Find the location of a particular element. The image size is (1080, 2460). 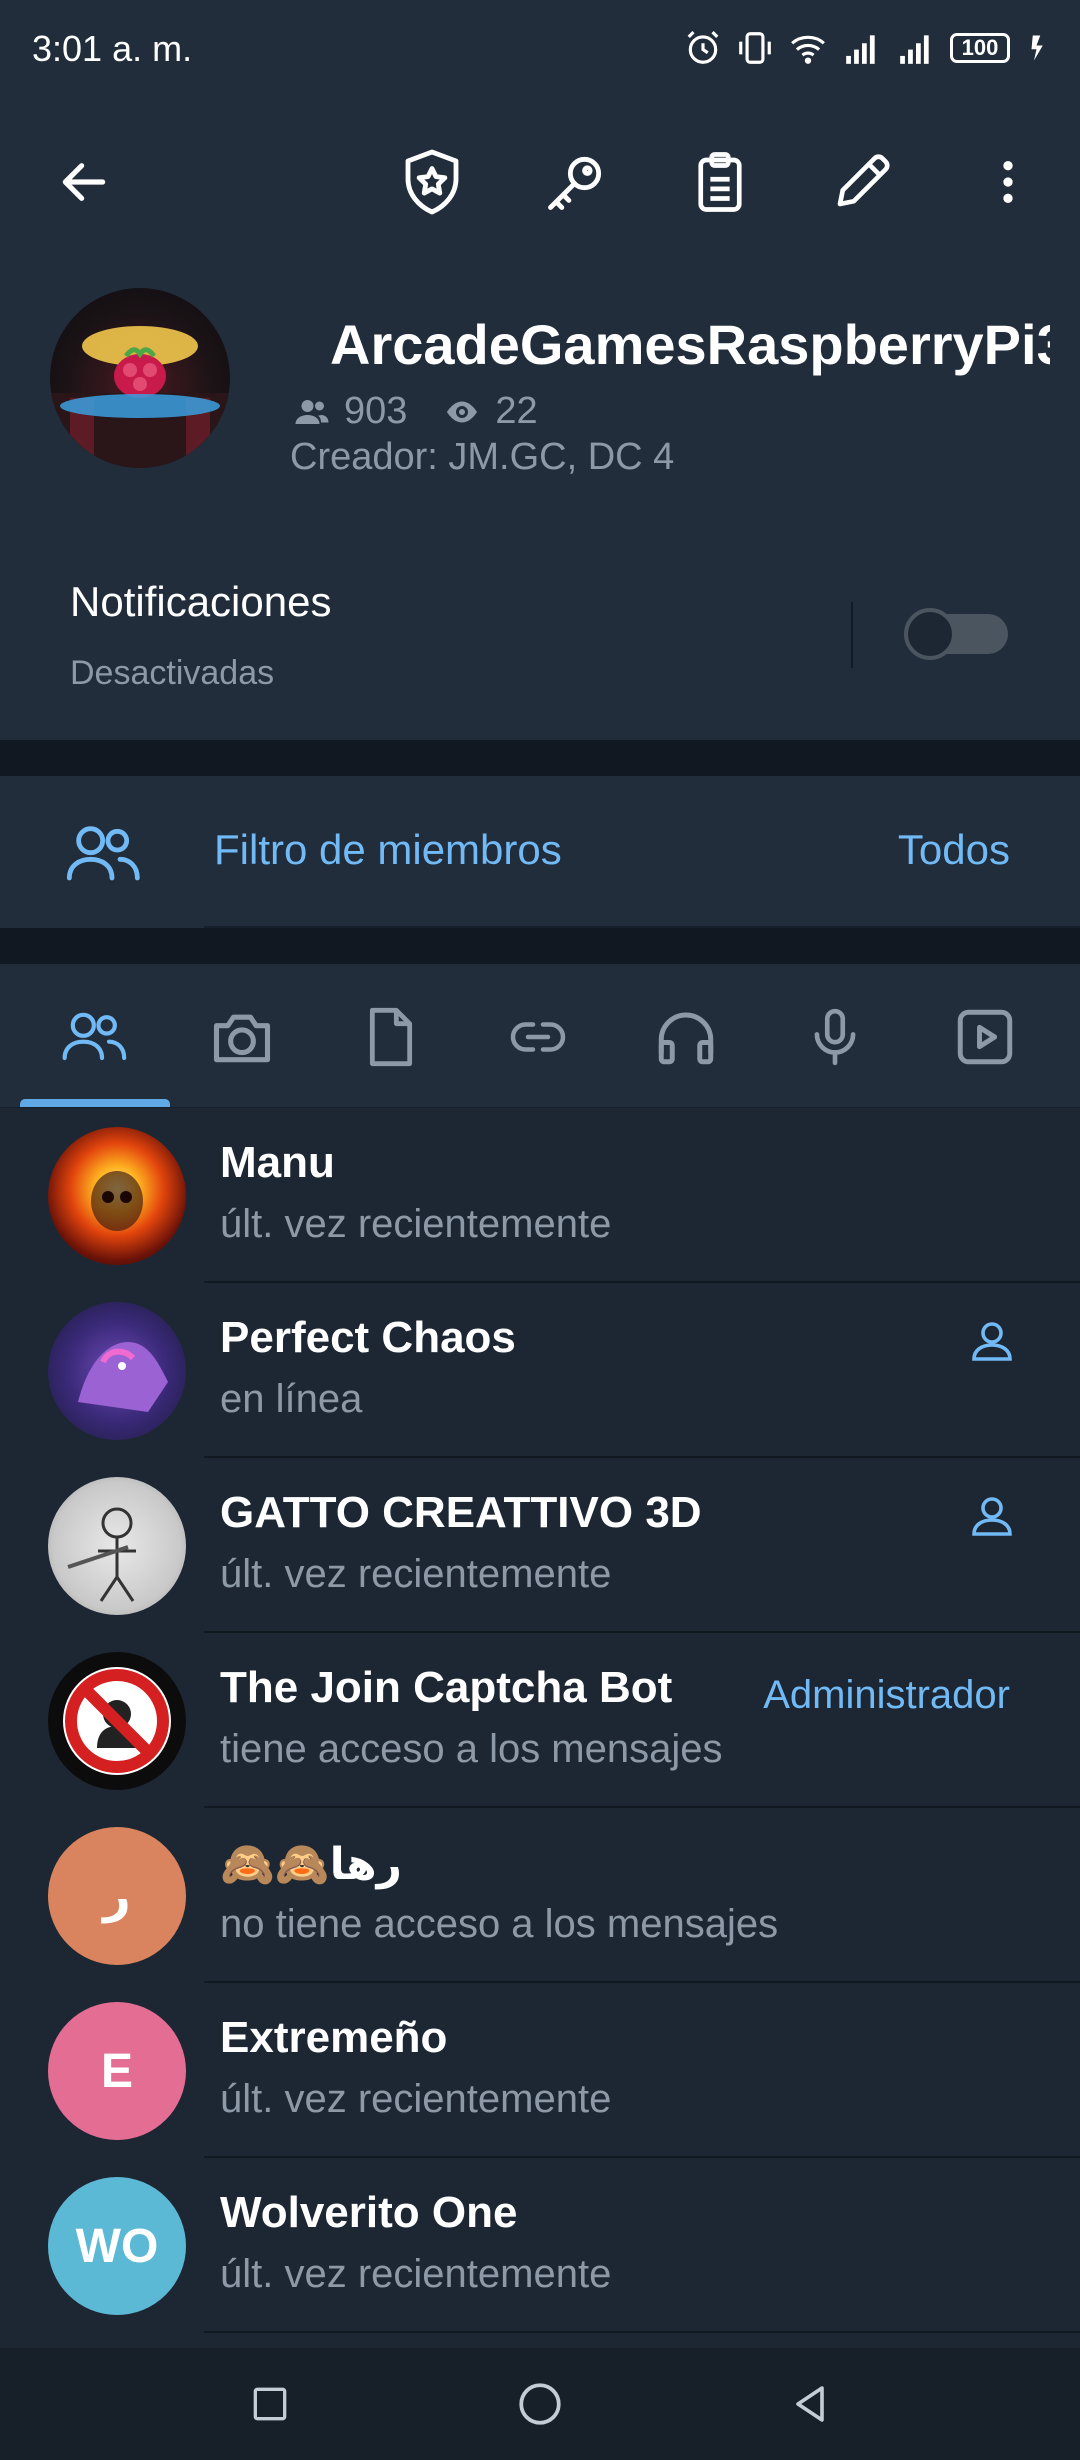

more-vert-icon is located at coordinates (1008, 182).